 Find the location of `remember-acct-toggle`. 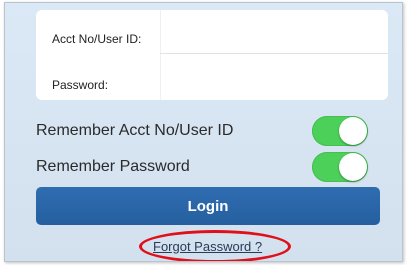

remember-acct-toggle is located at coordinates (340, 131).